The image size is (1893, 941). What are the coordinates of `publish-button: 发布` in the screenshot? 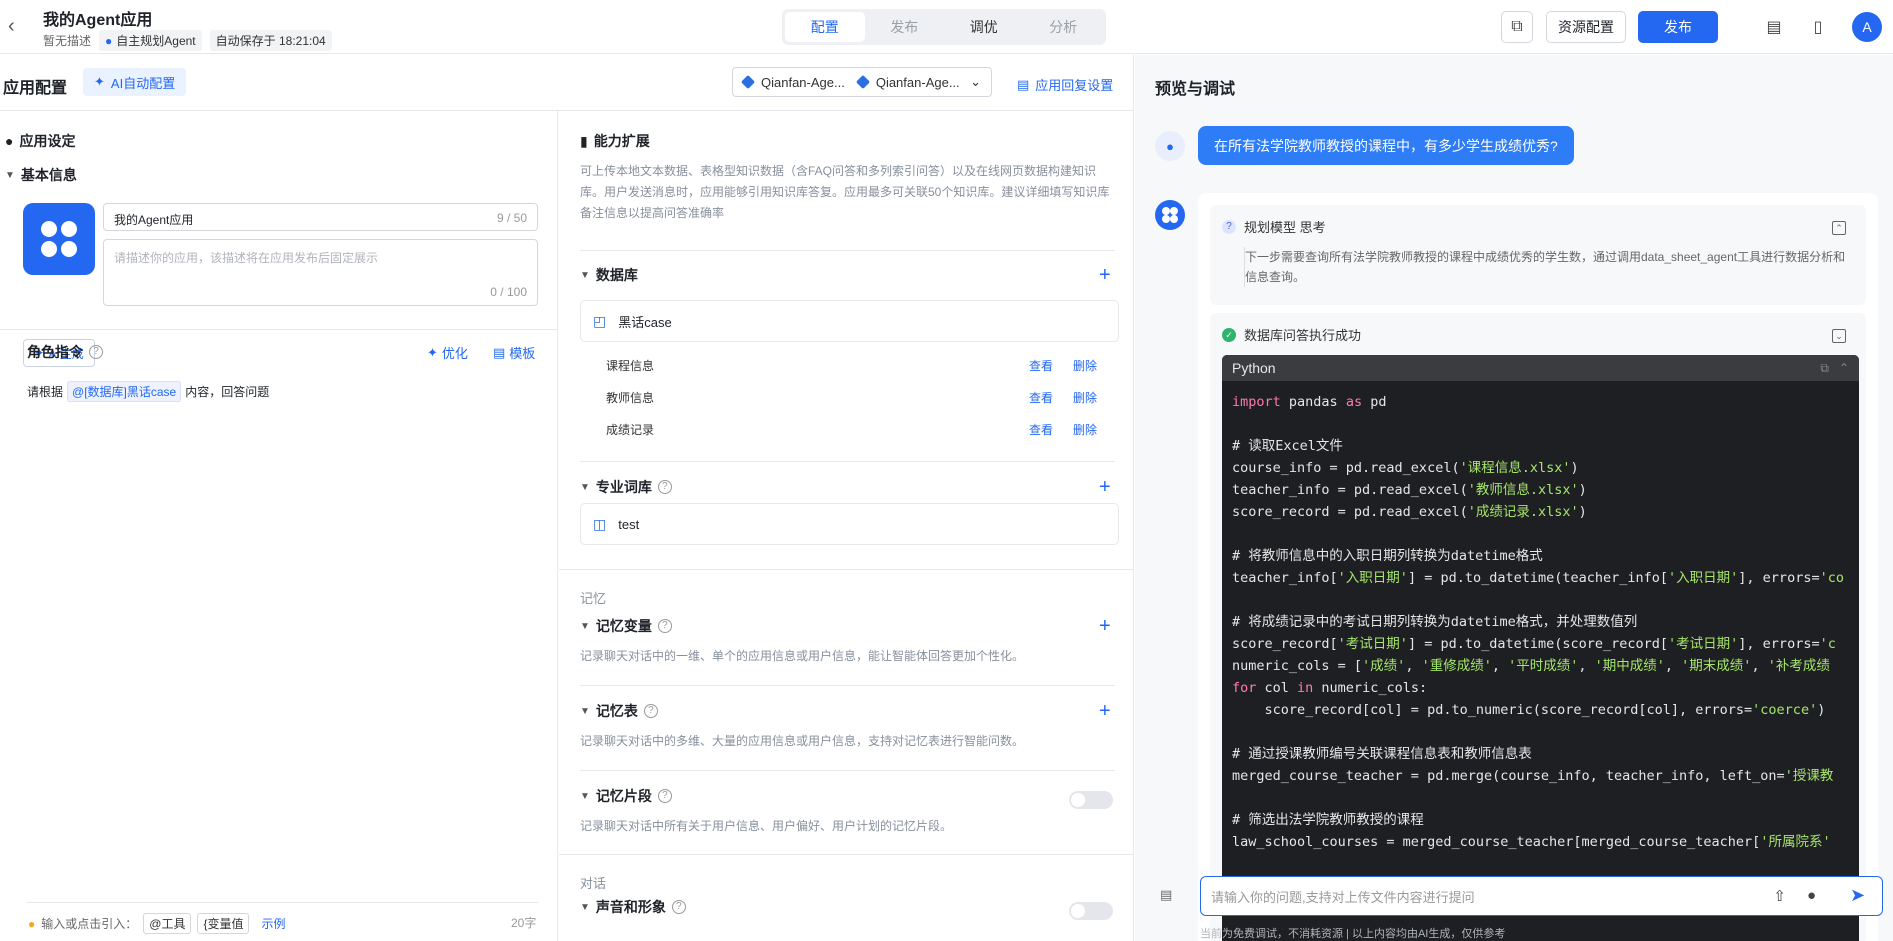 It's located at (1678, 27).